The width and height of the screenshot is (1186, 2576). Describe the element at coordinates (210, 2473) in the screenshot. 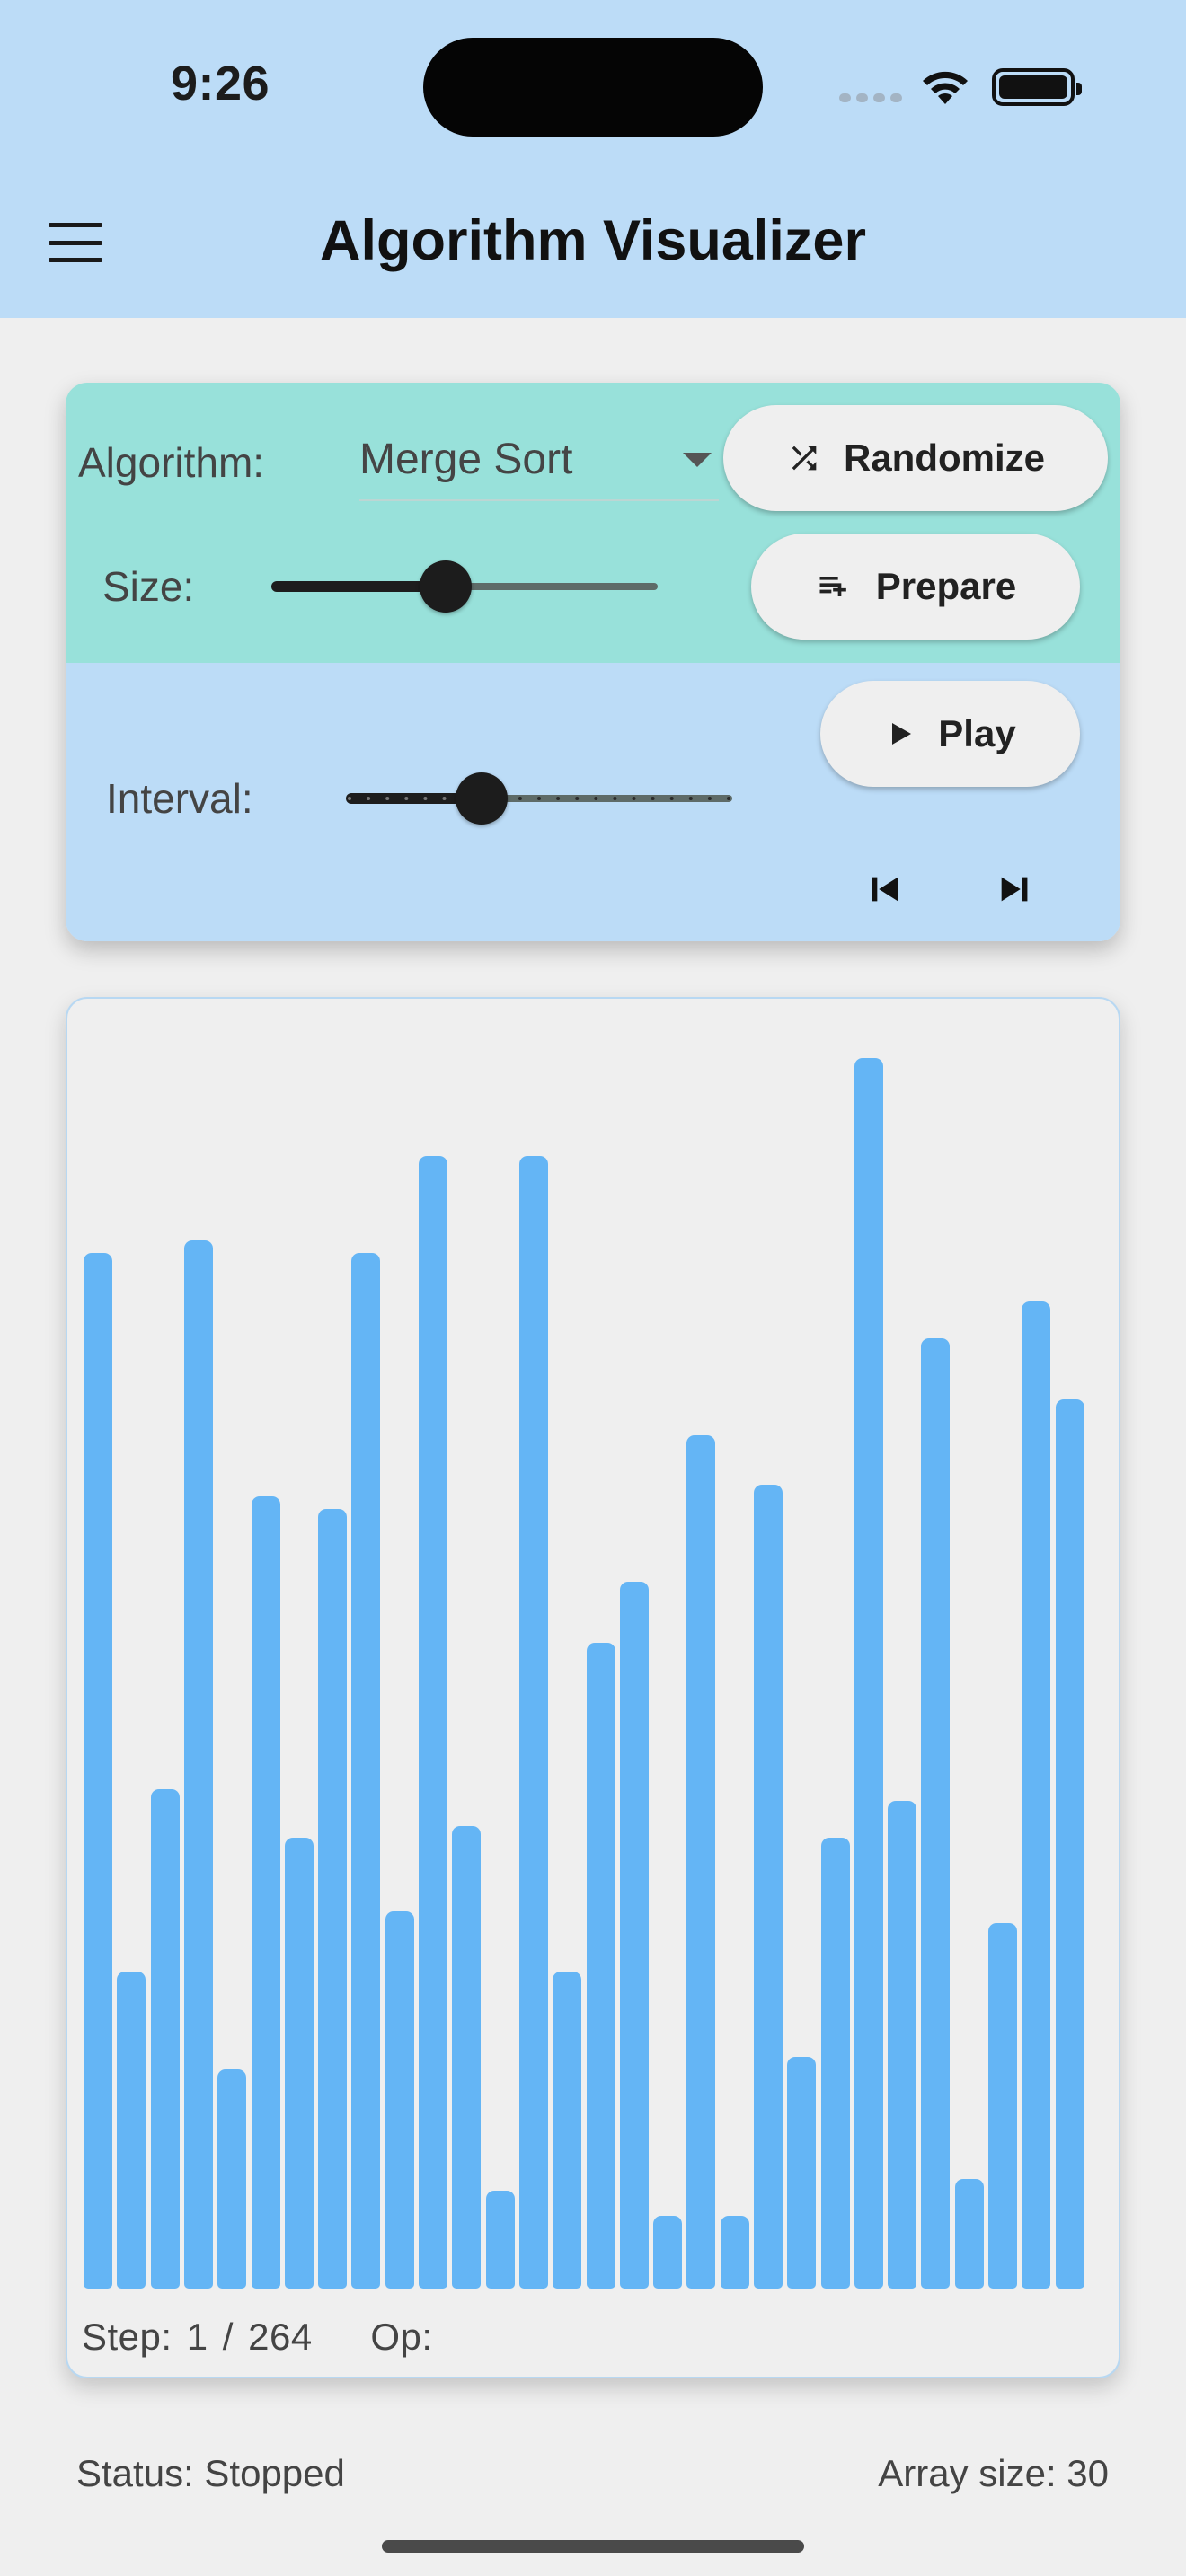

I see `status-text: Status: Stopped` at that location.